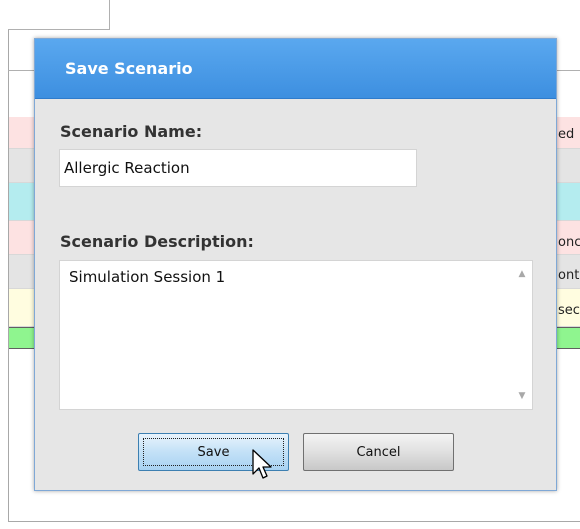 The image size is (580, 529). What do you see at coordinates (59, 15) in the screenshot?
I see `header-cell` at bounding box center [59, 15].